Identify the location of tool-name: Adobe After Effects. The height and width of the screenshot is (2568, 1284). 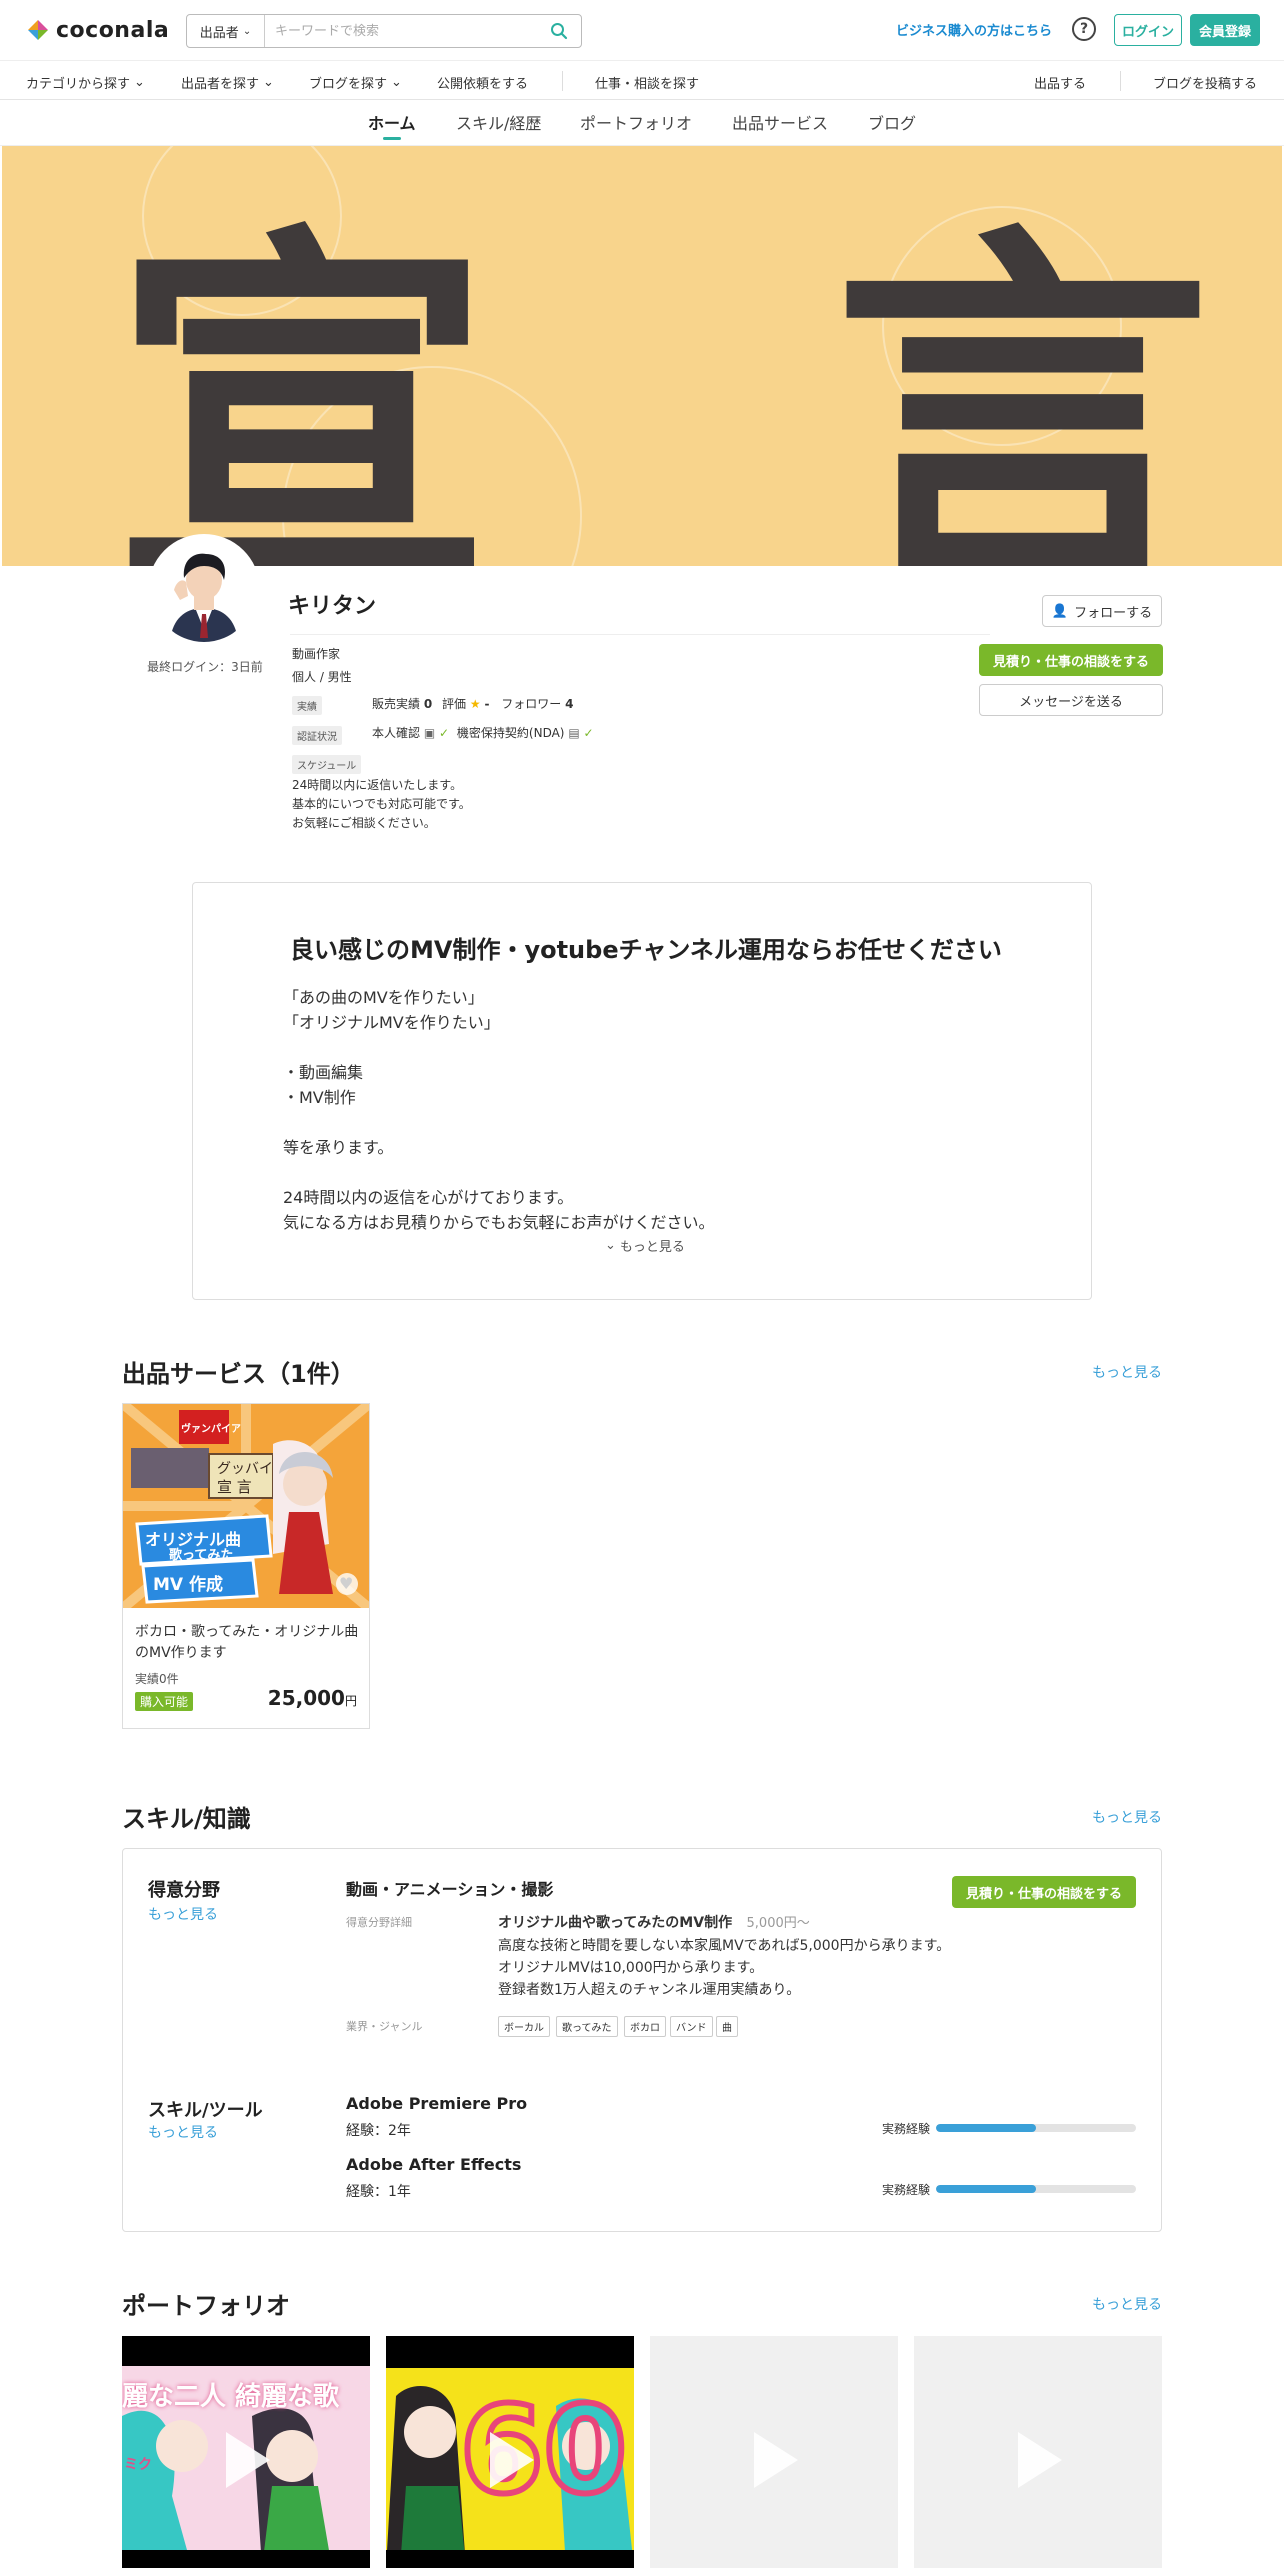
(434, 2164).